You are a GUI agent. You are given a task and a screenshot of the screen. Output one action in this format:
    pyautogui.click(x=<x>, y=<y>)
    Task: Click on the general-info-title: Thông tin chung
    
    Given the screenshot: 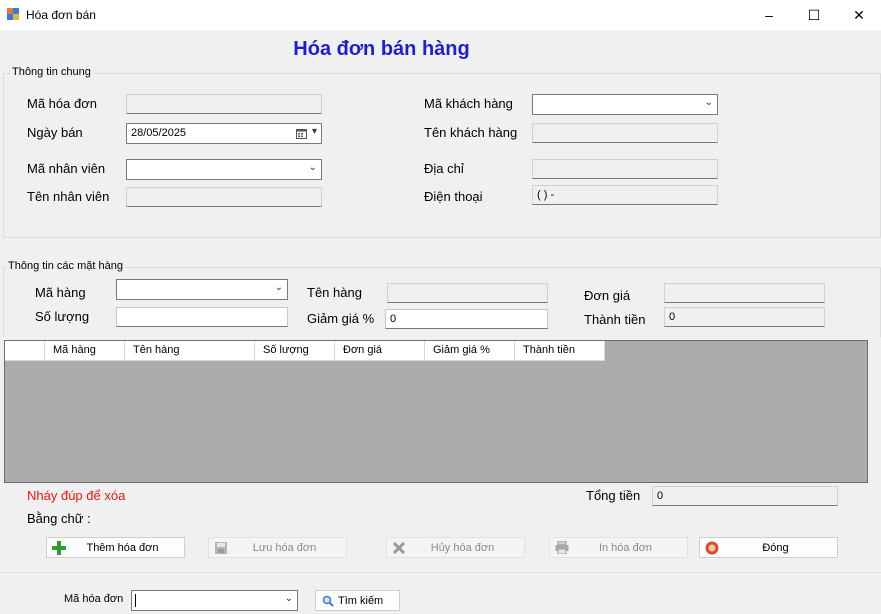 What is the action you would take?
    pyautogui.click(x=51, y=72)
    